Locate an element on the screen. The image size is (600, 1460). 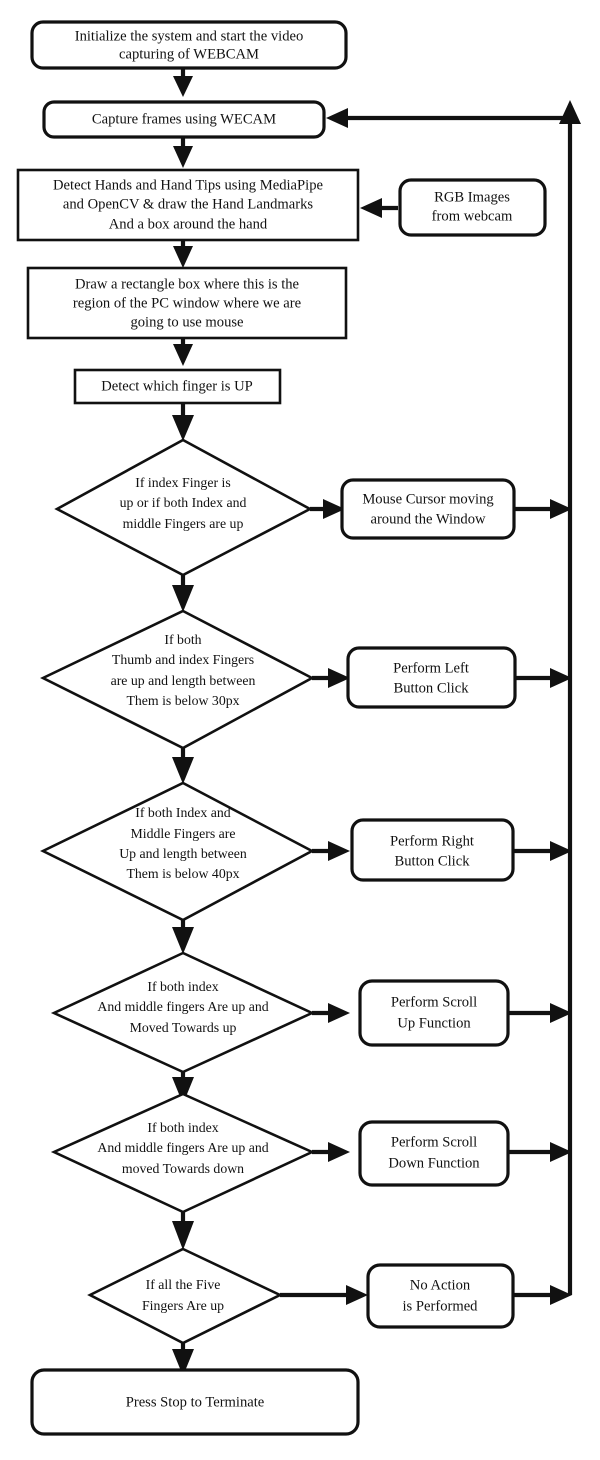
detect-hands-label-line3: And a box around the hand is located at coordinates (188, 224).